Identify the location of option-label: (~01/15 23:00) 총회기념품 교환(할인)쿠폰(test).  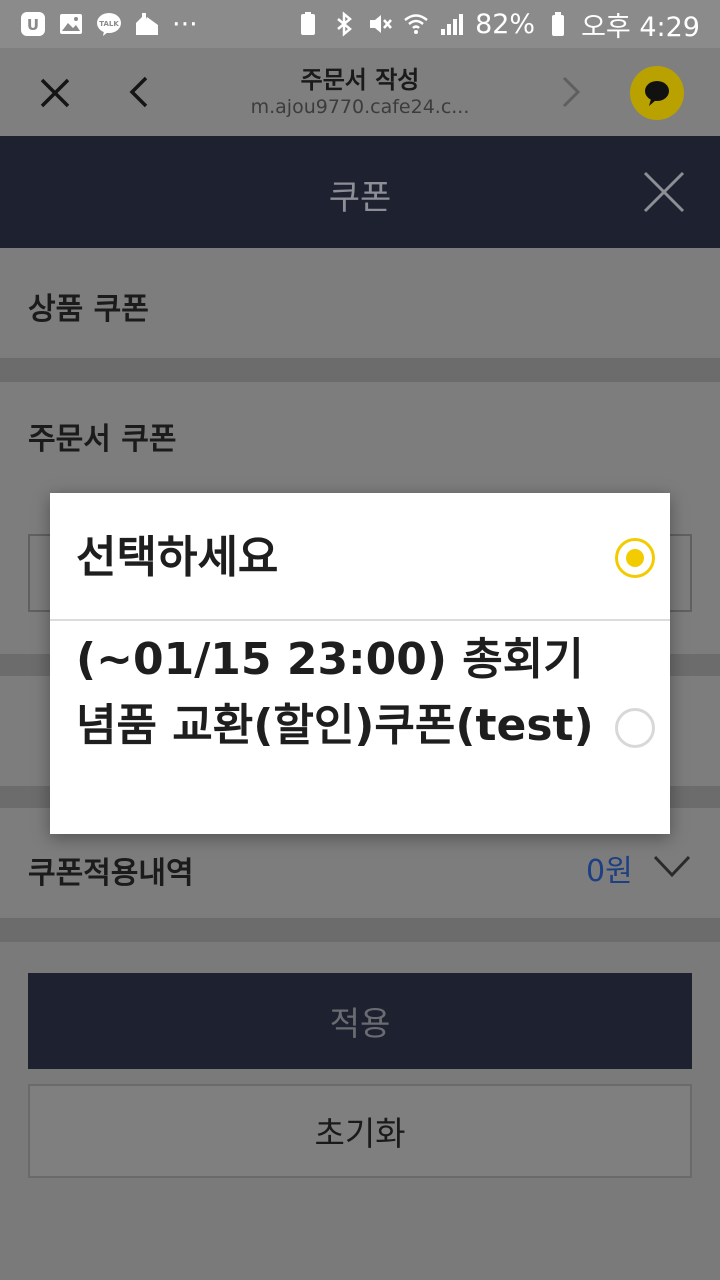
(335, 692).